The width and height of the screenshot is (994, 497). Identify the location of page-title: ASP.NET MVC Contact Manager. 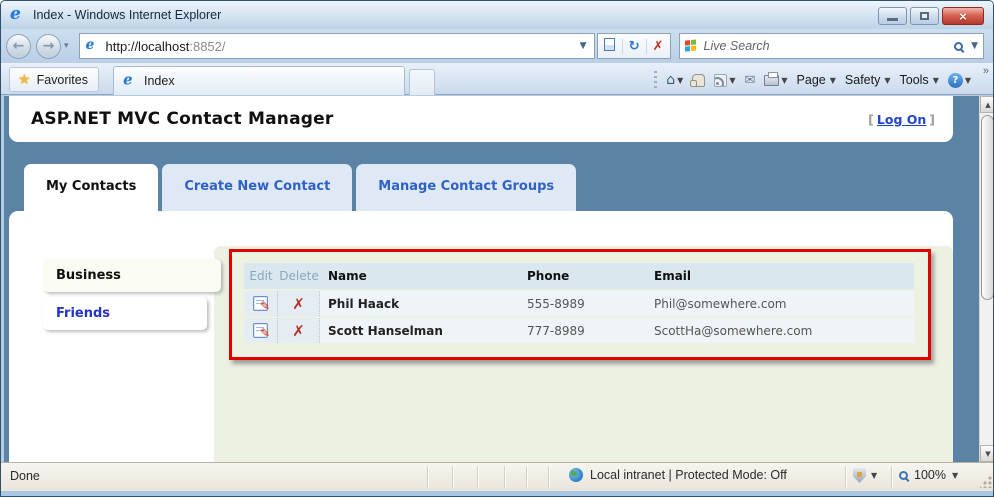
(182, 119).